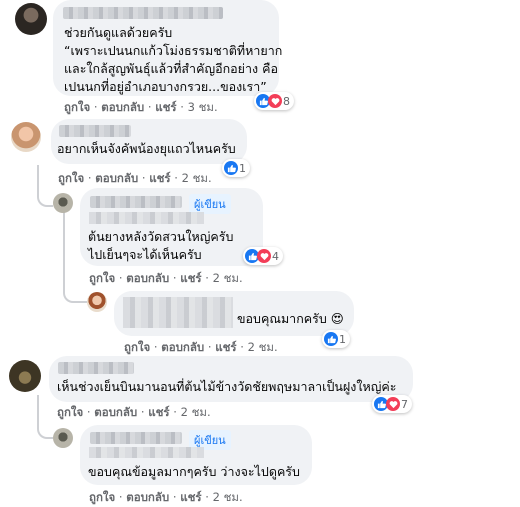 This screenshot has height=507, width=520. Describe the element at coordinates (286, 101) in the screenshot. I see `reaction-count: 8` at that location.